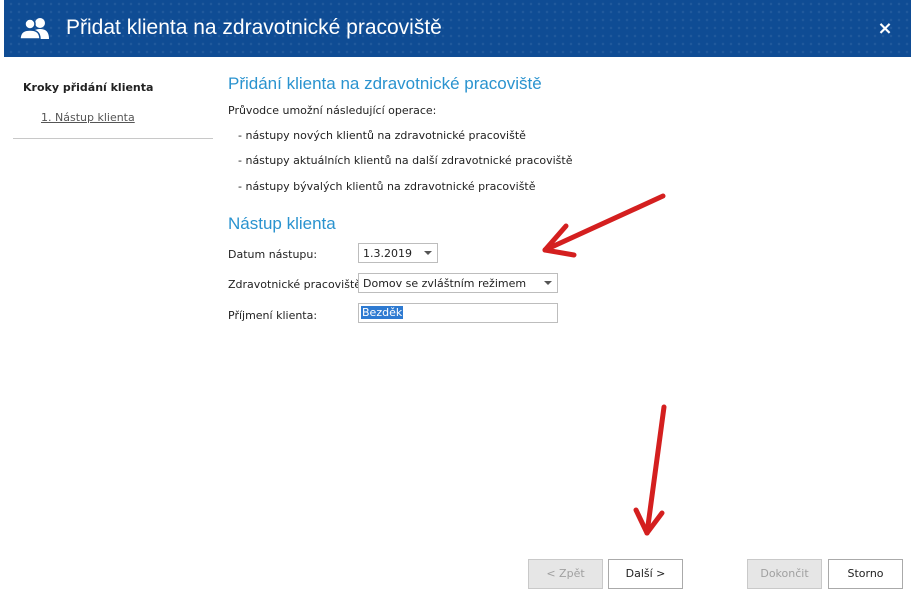 The image size is (915, 599). I want to click on surname-value: Bezděk, so click(382, 312).